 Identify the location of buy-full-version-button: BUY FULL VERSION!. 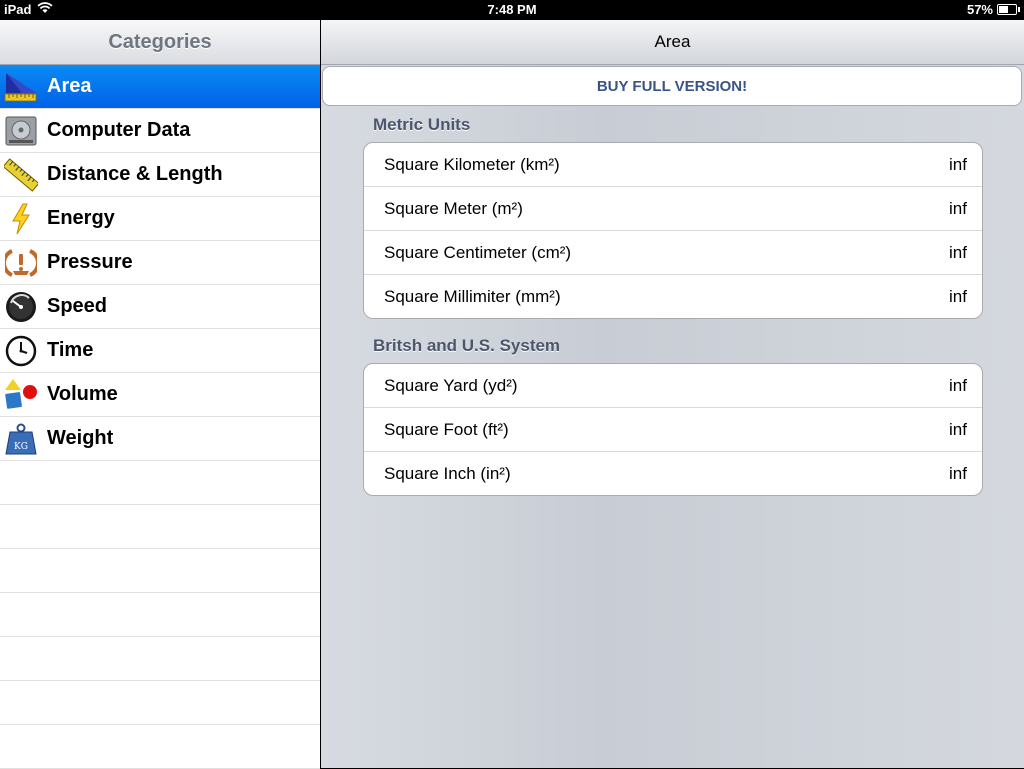
(672, 86).